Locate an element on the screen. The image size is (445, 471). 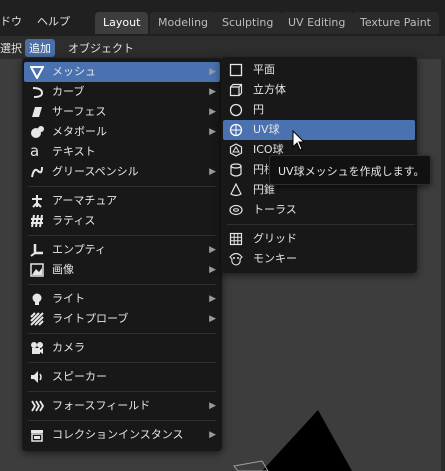
add-menu-item-metaball: メタボール ▶ is located at coordinates (122, 132).